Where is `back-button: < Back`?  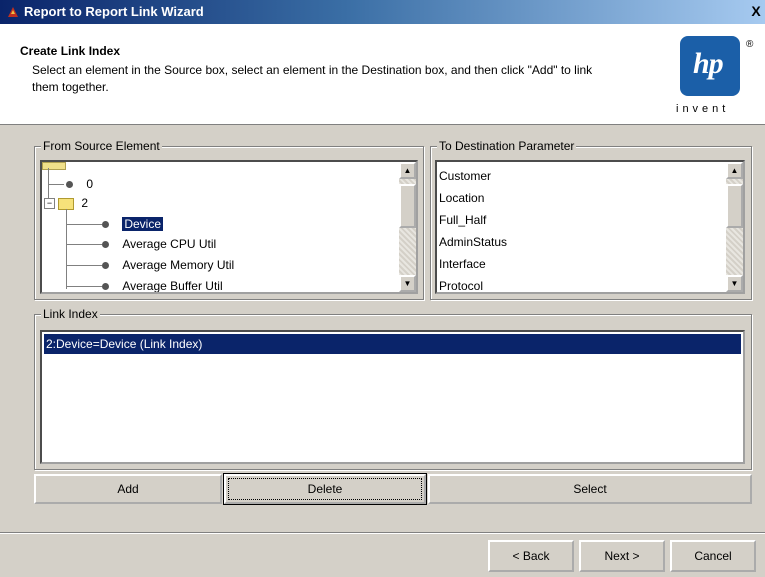
back-button: < Back is located at coordinates (531, 556).